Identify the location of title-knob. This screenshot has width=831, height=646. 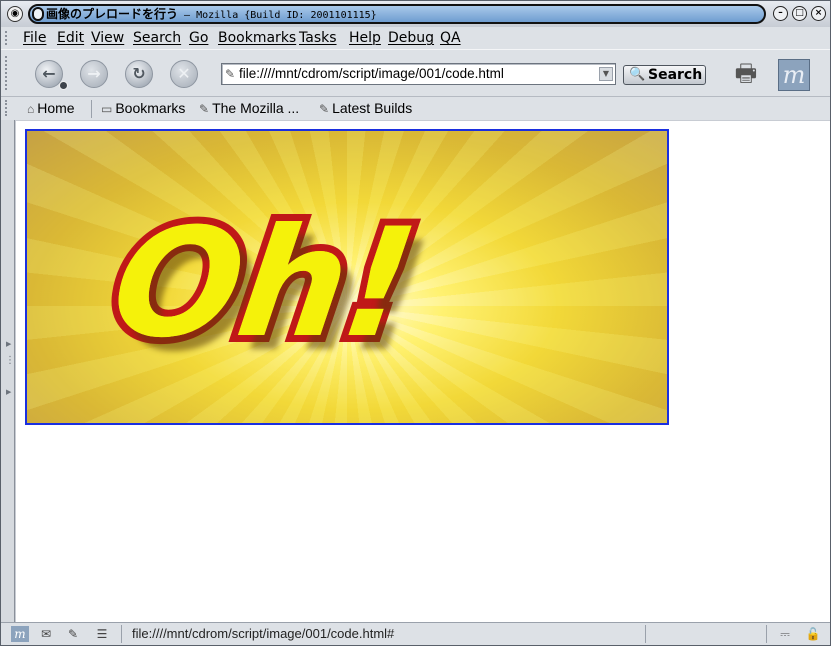
(38, 14).